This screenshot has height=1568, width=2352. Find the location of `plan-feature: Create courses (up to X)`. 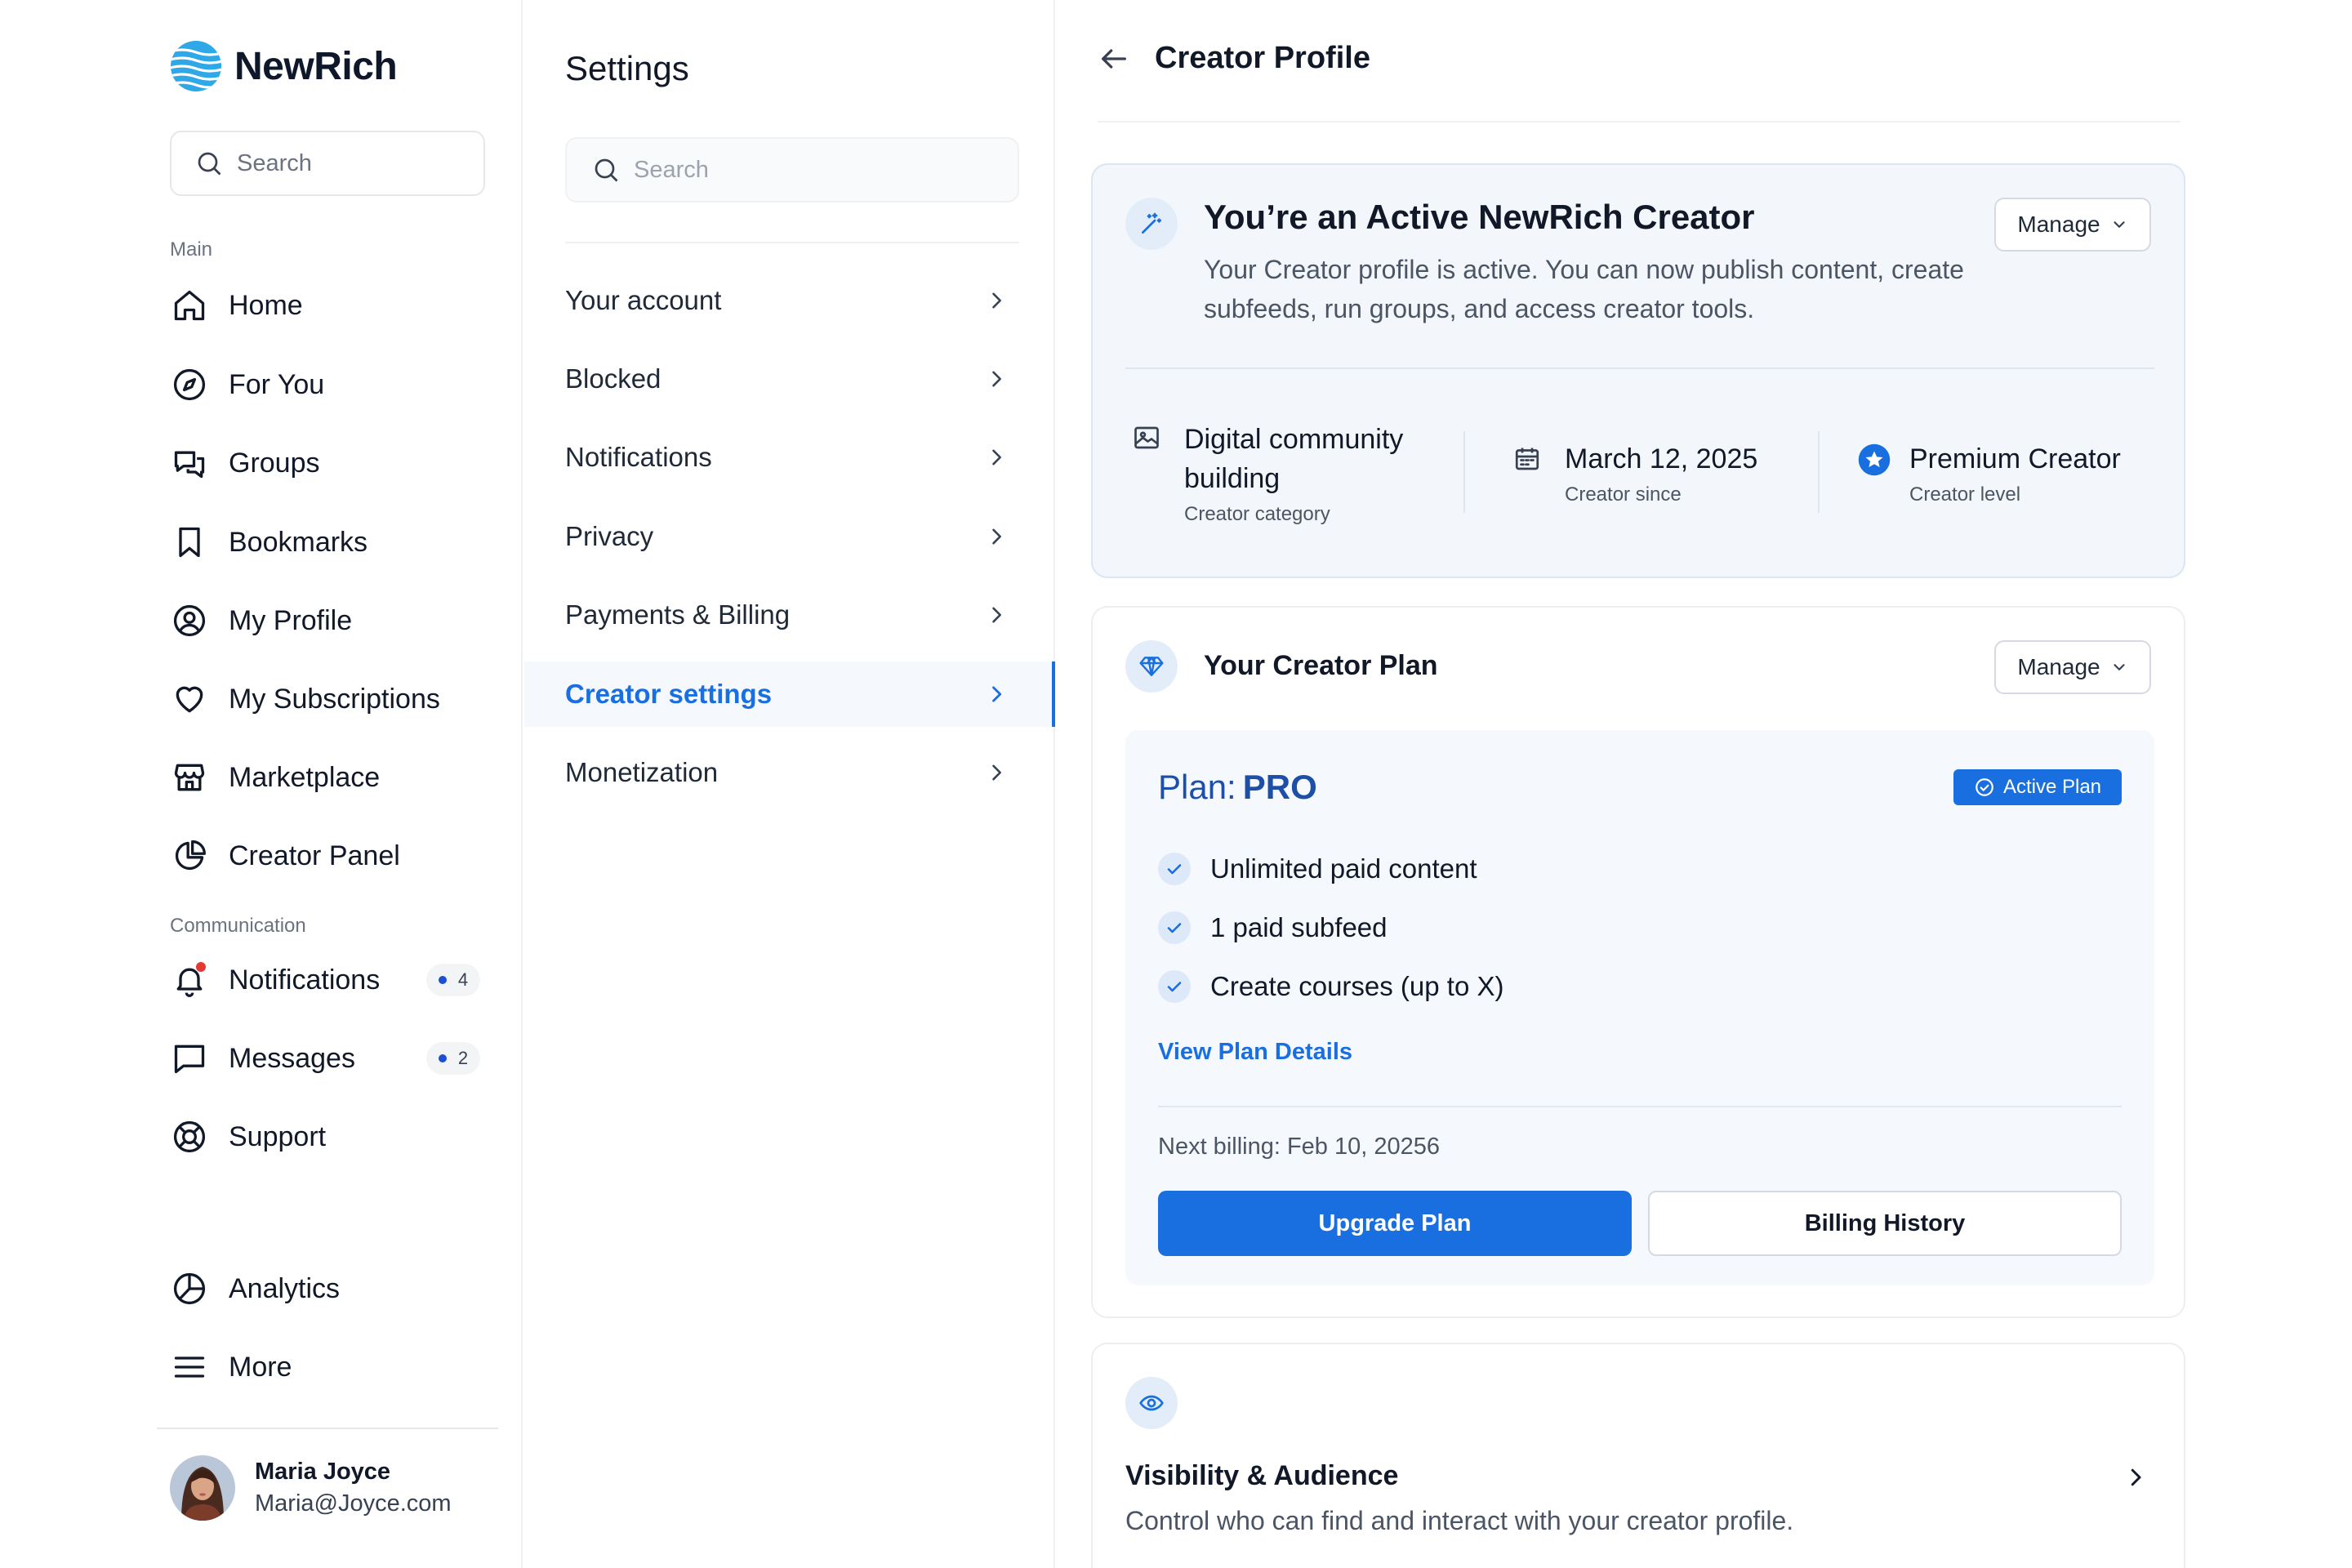

plan-feature: Create courses (up to X) is located at coordinates (1331, 986).